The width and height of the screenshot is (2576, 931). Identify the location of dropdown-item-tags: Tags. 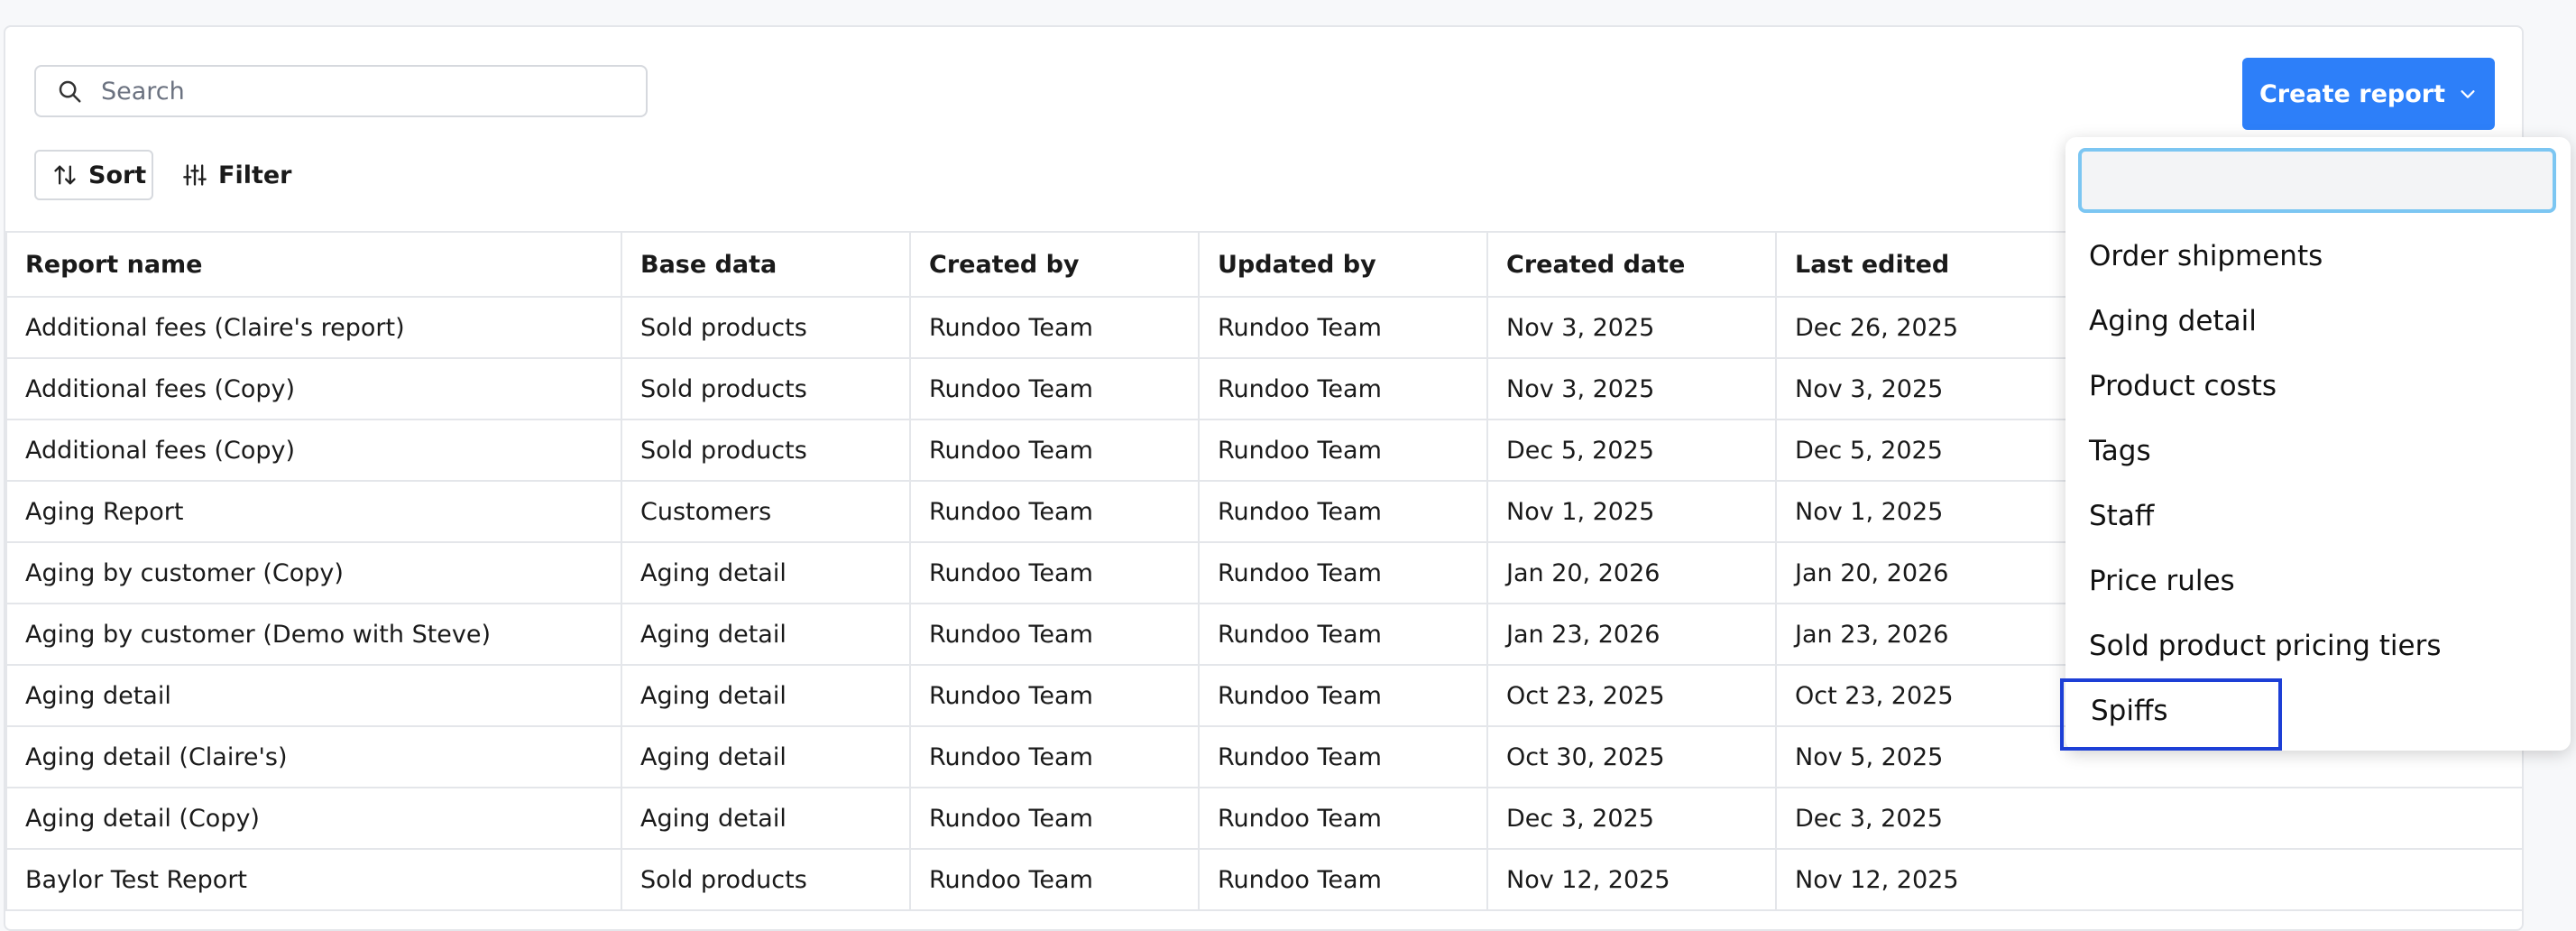
(2318, 452).